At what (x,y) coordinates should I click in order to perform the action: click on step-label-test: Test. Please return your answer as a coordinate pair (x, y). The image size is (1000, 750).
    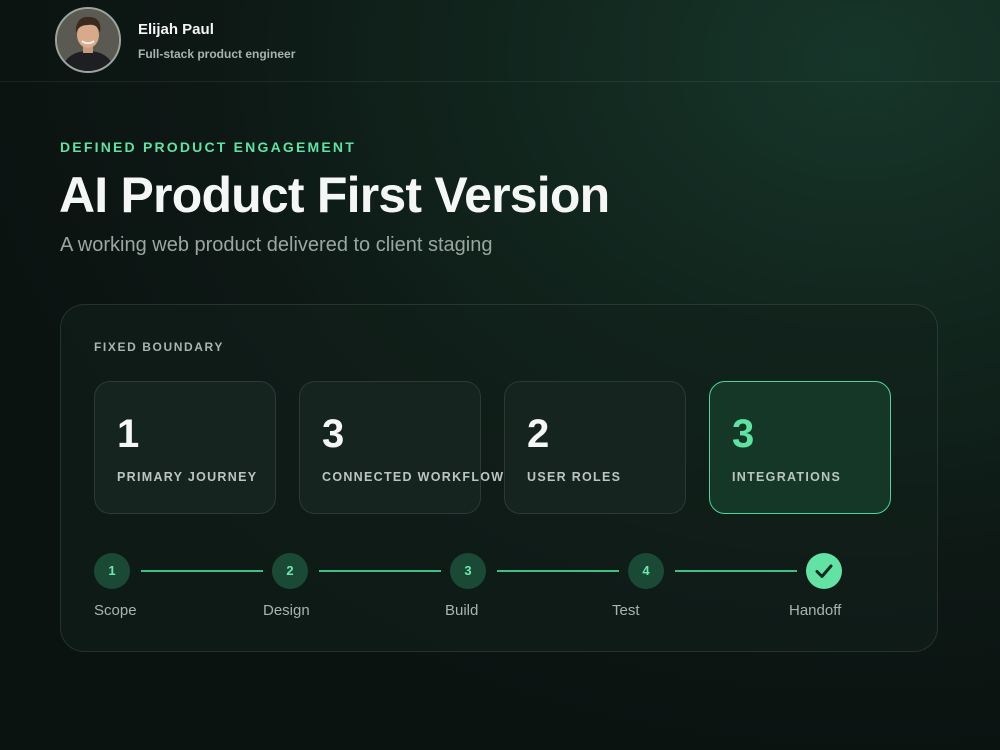
    Looking at the image, I should click on (626, 610).